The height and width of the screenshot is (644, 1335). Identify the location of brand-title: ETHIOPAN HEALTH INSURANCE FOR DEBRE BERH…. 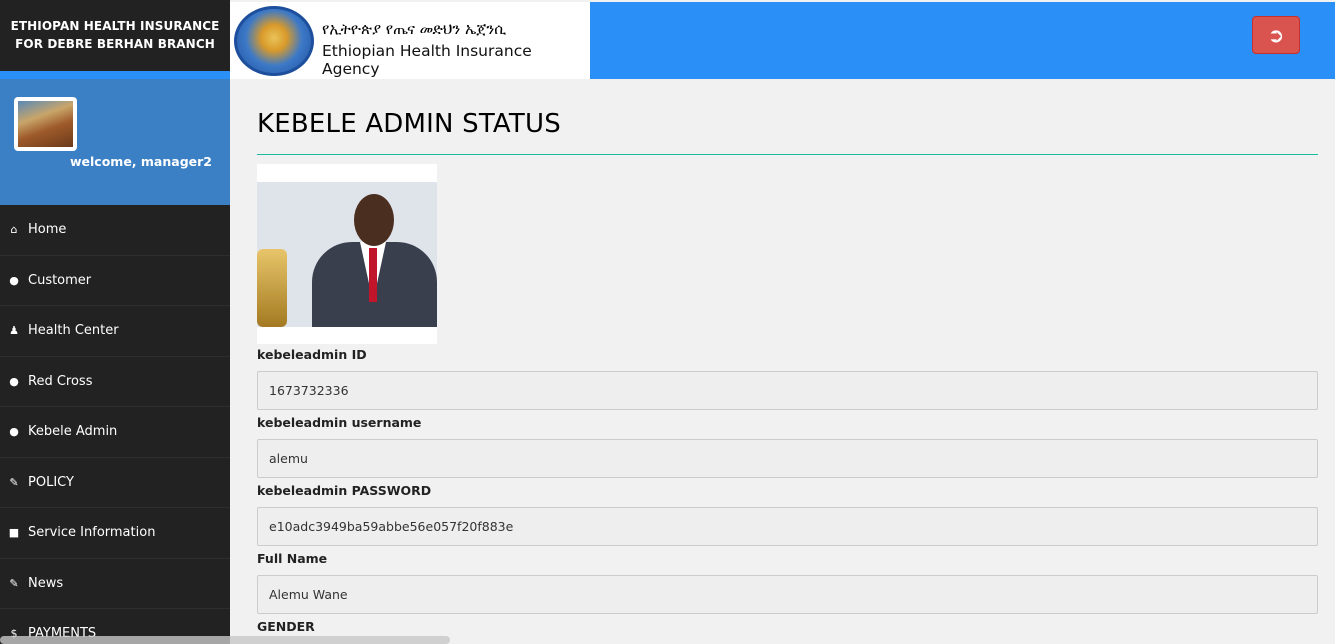
(115, 35).